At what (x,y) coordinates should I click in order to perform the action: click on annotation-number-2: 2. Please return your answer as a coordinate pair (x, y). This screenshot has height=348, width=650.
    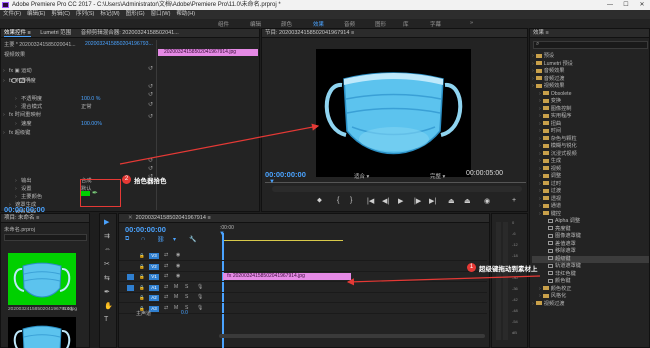
    Looking at the image, I should click on (126, 179).